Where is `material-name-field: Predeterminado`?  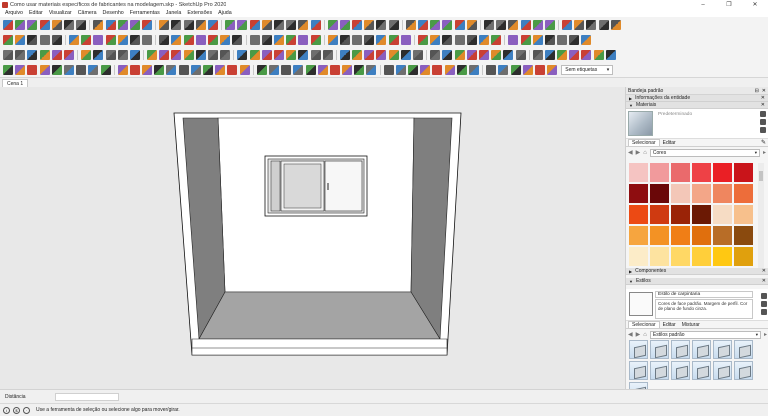
material-name-field: Predeterminado is located at coordinates (704, 115).